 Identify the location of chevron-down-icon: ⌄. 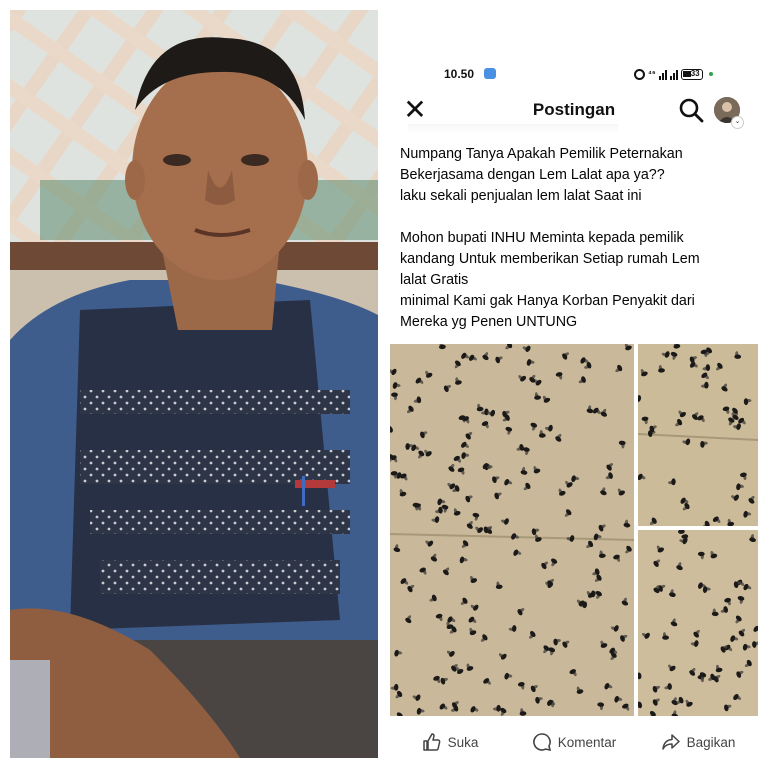
(737, 122).